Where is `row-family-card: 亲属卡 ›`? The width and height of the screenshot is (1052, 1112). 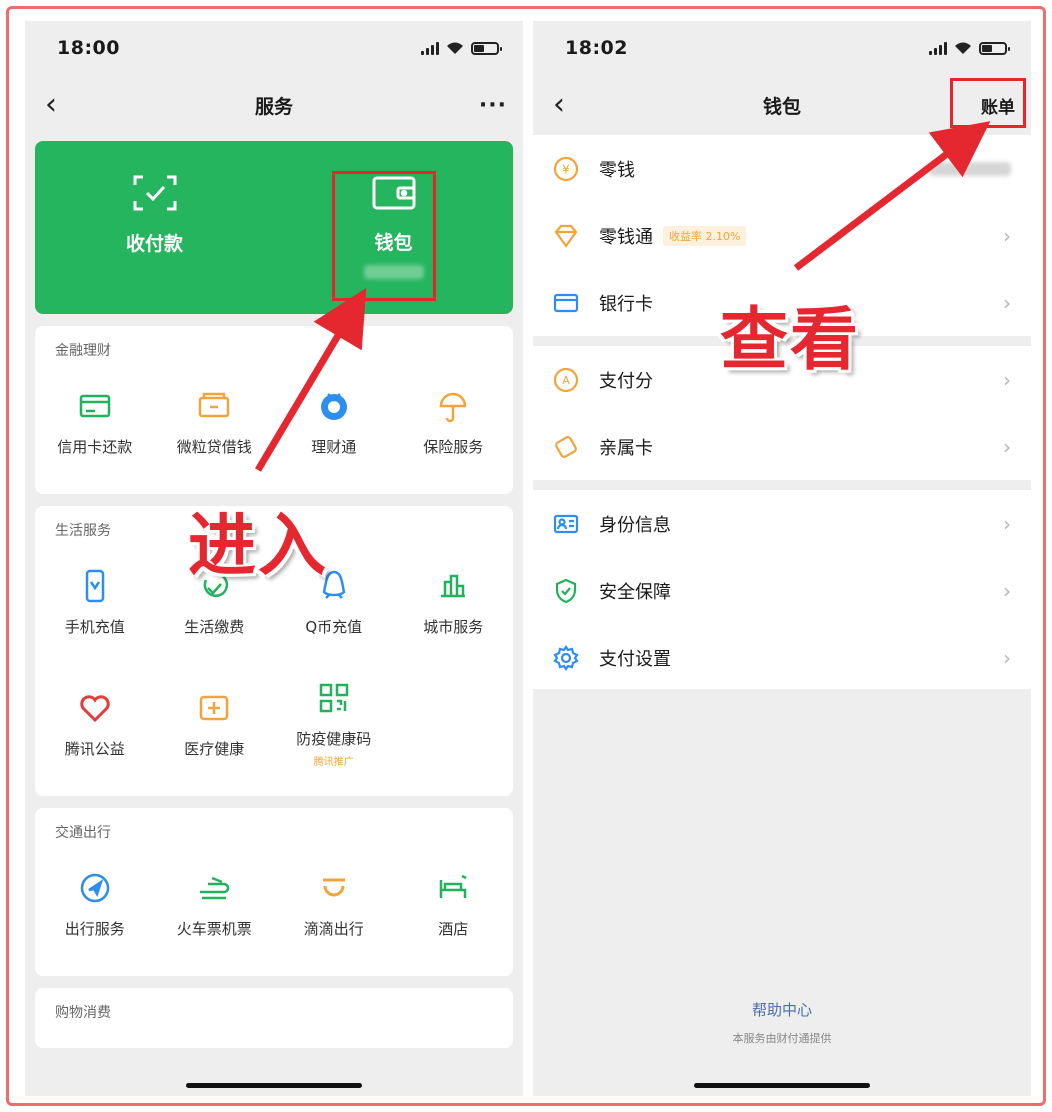
row-family-card: 亲属卡 › is located at coordinates (782, 446).